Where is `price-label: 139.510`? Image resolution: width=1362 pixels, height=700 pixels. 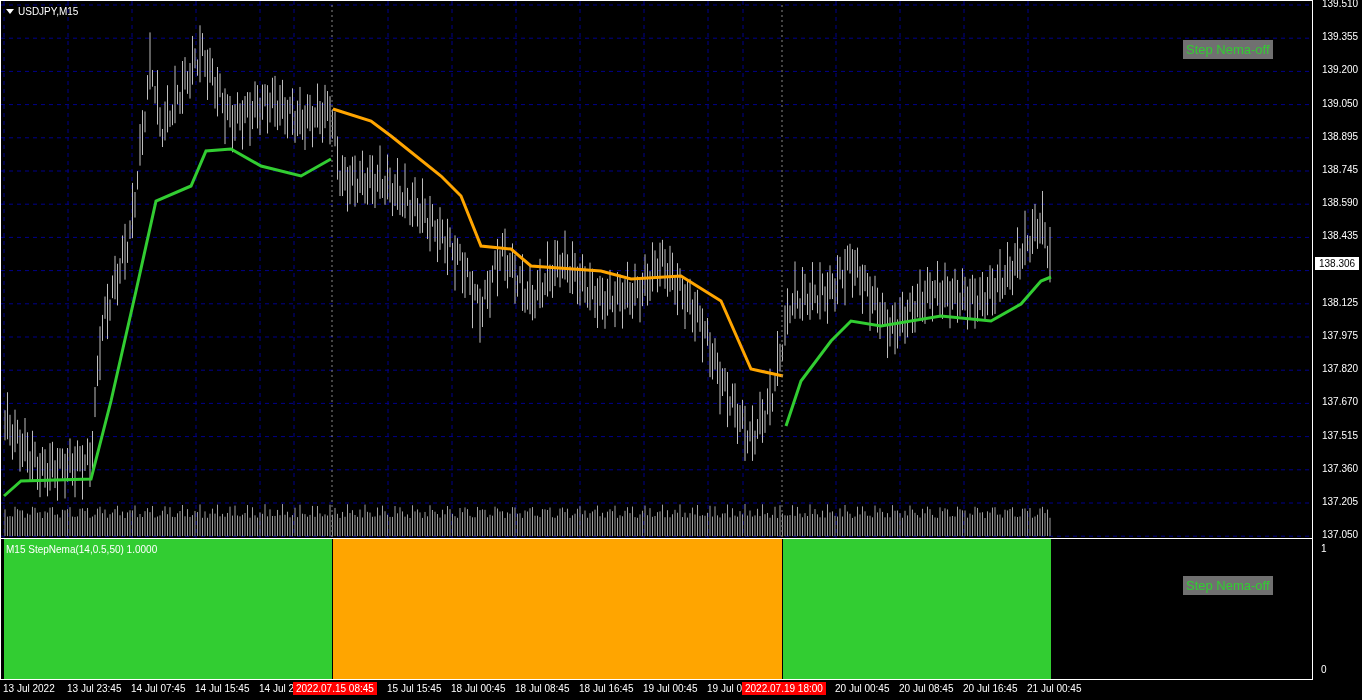
price-label: 139.510 is located at coordinates (1340, 5).